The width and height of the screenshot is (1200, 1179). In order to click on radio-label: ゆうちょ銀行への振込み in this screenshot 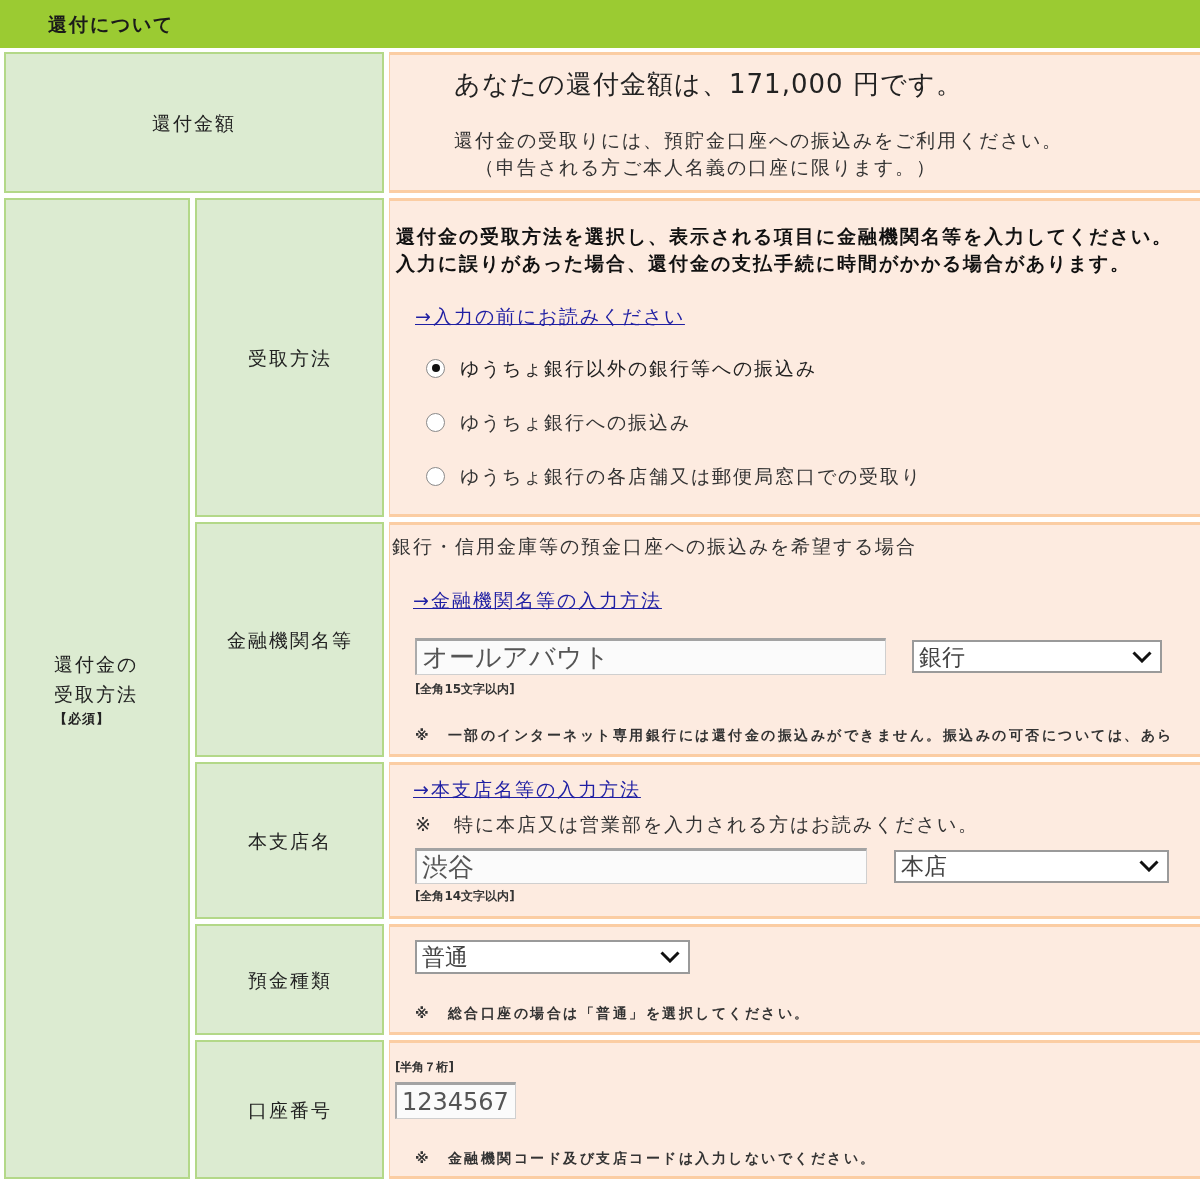, I will do `click(575, 422)`.